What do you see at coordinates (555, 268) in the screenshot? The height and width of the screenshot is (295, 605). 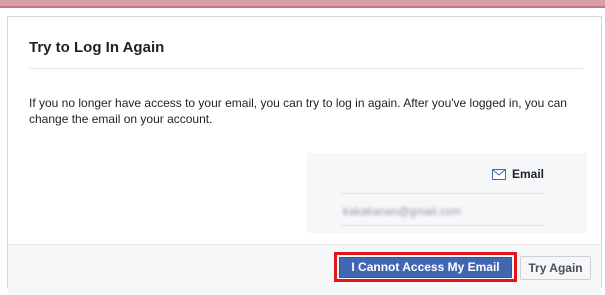 I see `try-again-button: Try Again` at bounding box center [555, 268].